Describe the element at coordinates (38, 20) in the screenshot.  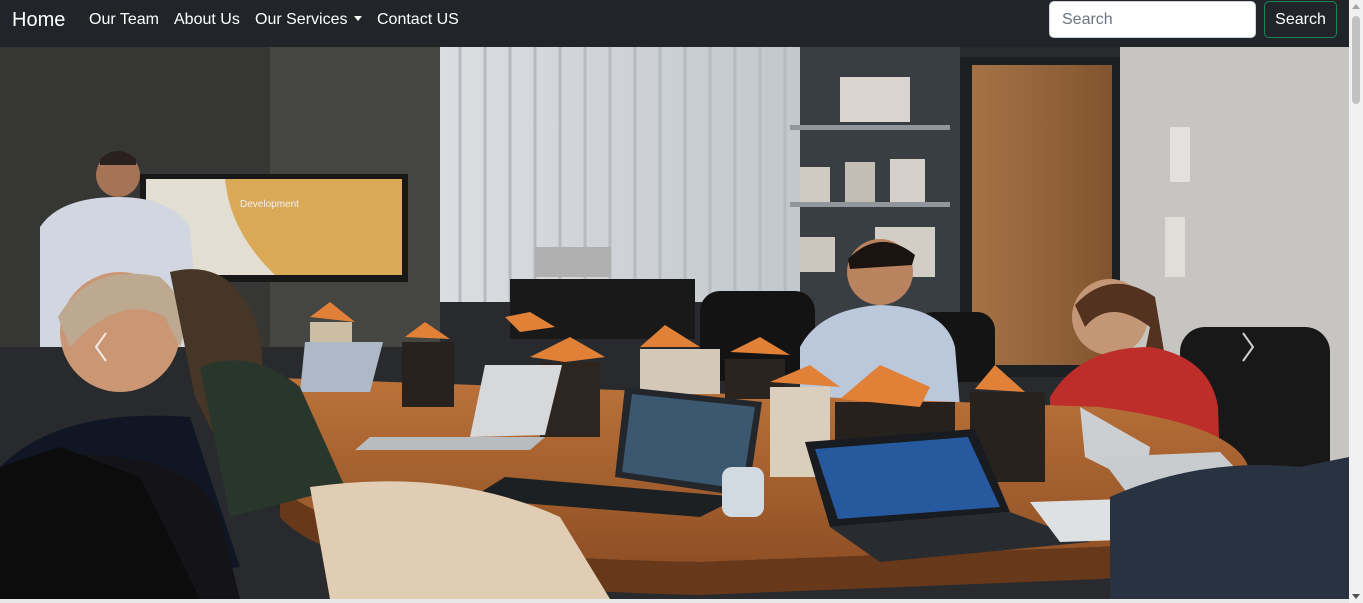
I see `brand-home-link: Home` at that location.